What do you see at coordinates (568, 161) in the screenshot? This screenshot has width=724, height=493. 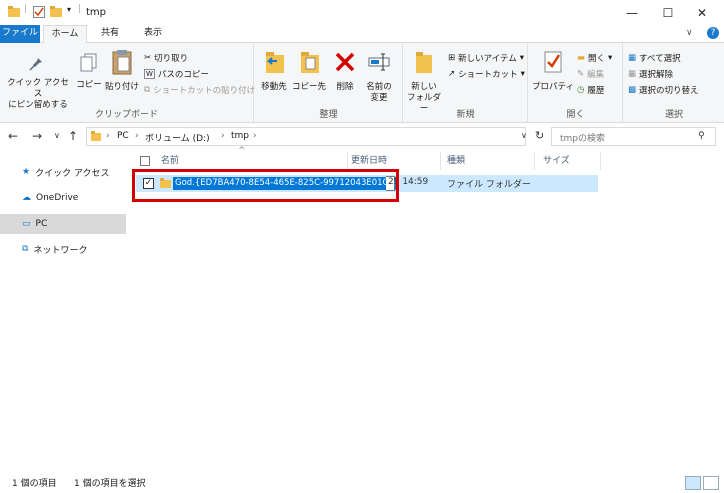 I see `column-header-size: サイズ` at bounding box center [568, 161].